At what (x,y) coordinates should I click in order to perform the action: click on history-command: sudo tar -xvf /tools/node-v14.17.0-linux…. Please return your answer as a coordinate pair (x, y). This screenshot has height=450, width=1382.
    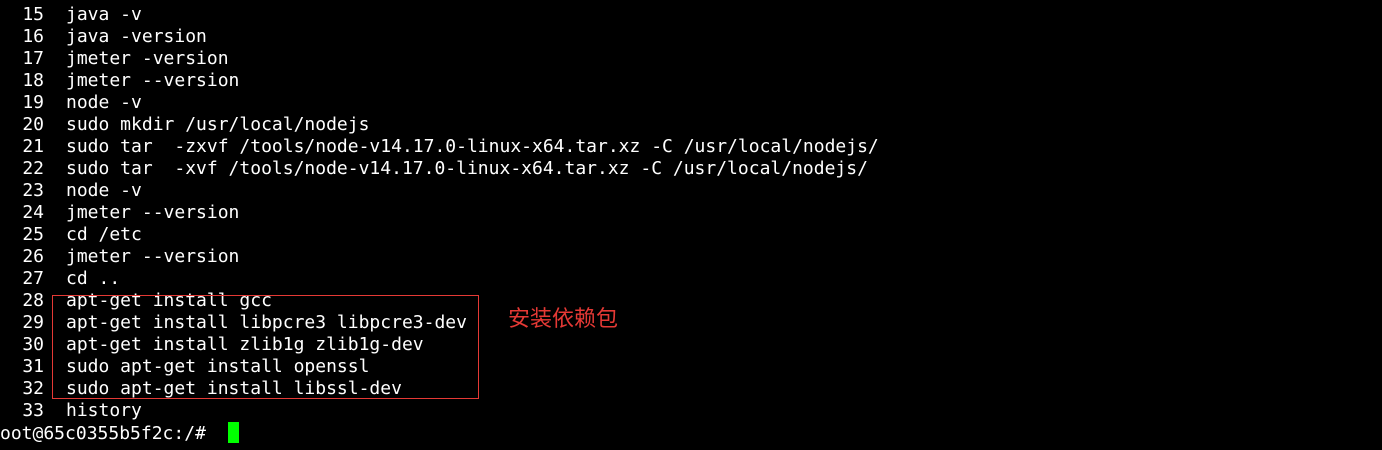
    Looking at the image, I should click on (467, 168).